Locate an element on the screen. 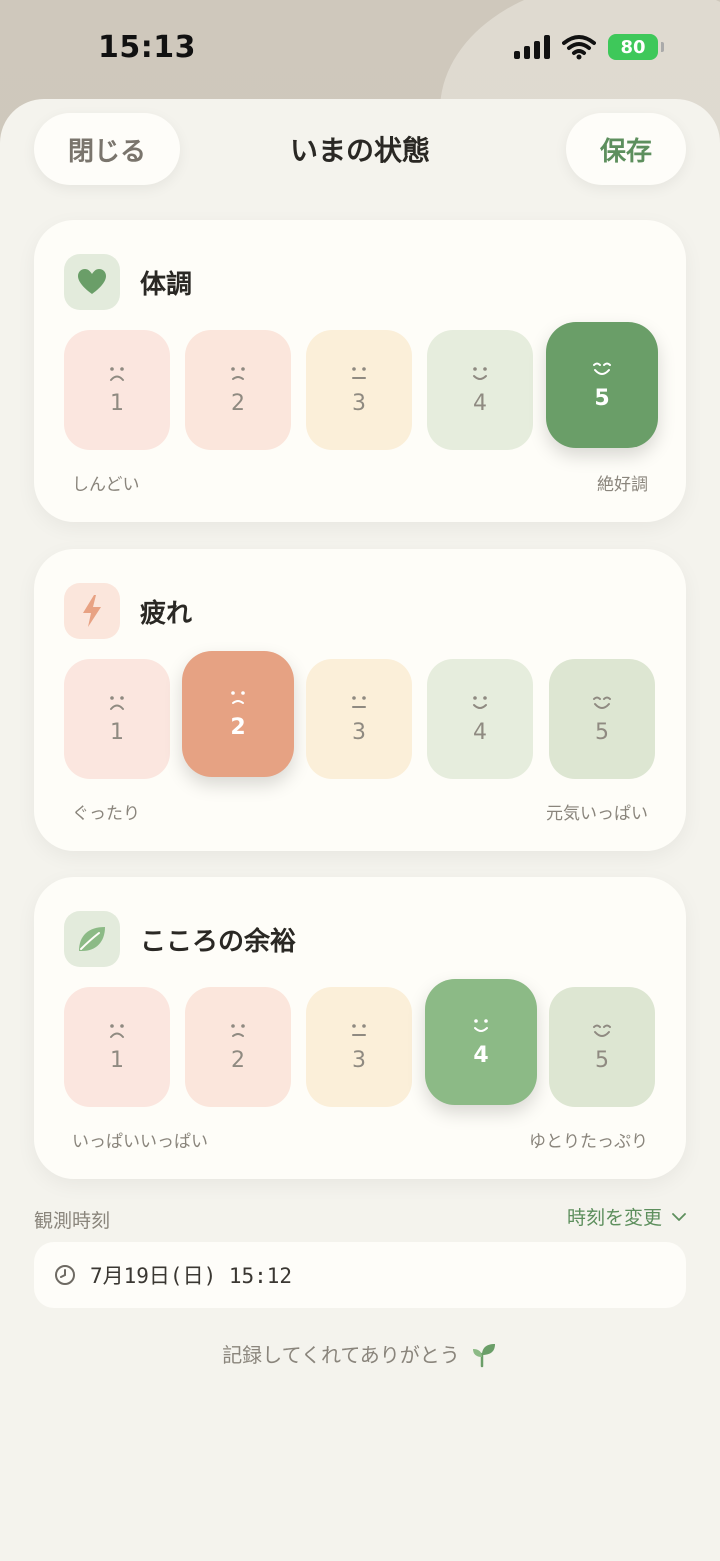 This screenshot has height=1561, width=720. thanks-text: 記録してくれてありがとう is located at coordinates (341, 1355).